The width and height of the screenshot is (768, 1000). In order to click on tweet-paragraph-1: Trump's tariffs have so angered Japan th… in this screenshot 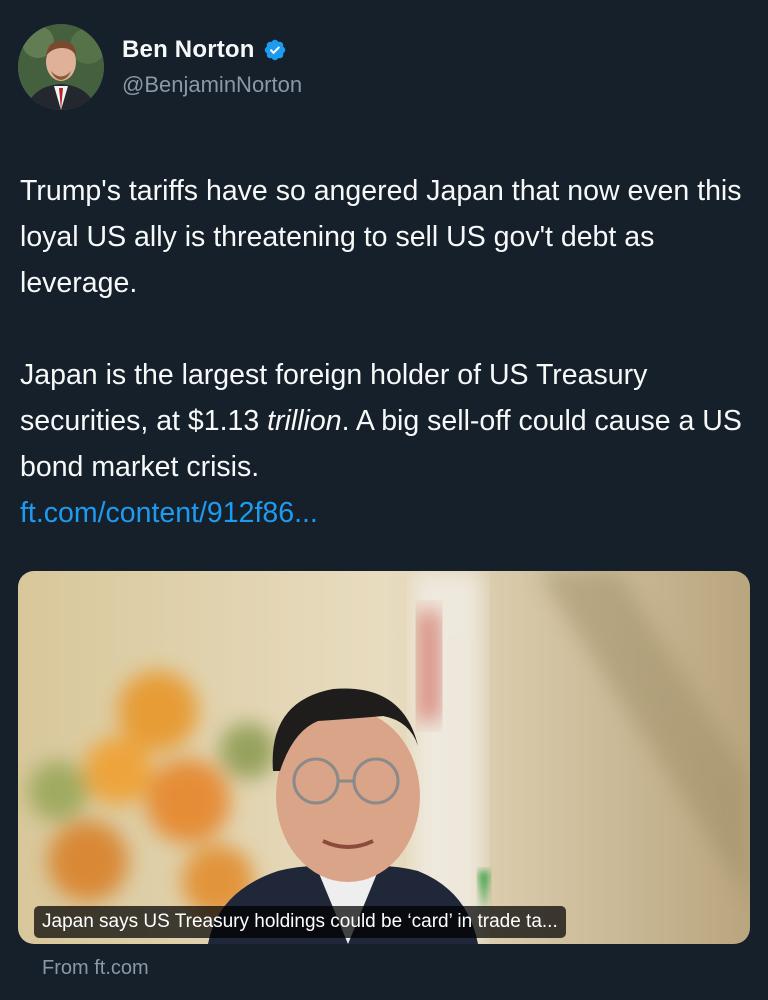, I will do `click(381, 237)`.